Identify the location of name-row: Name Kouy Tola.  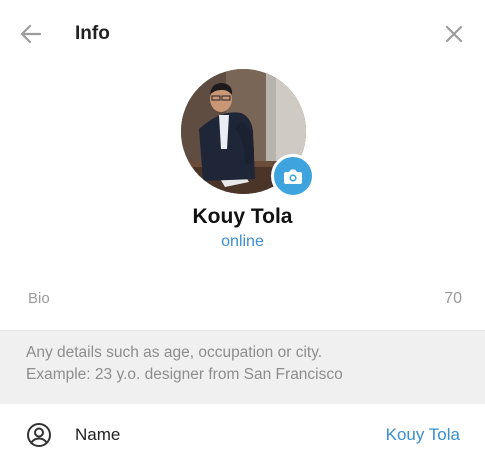
(242, 432).